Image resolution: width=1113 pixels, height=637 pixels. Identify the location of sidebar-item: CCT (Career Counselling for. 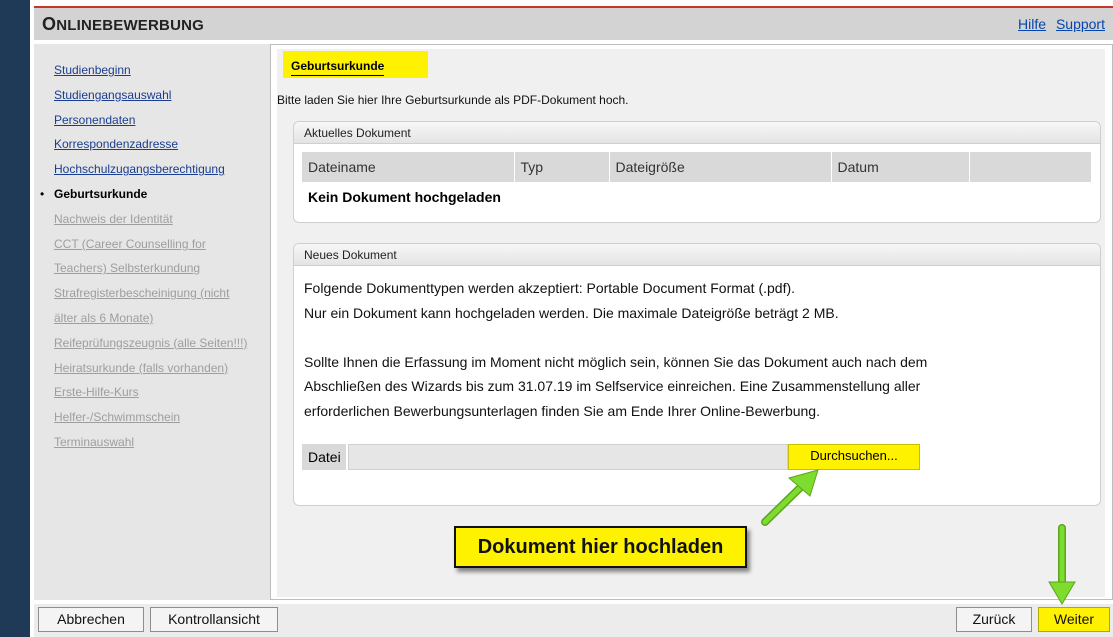
(152, 244).